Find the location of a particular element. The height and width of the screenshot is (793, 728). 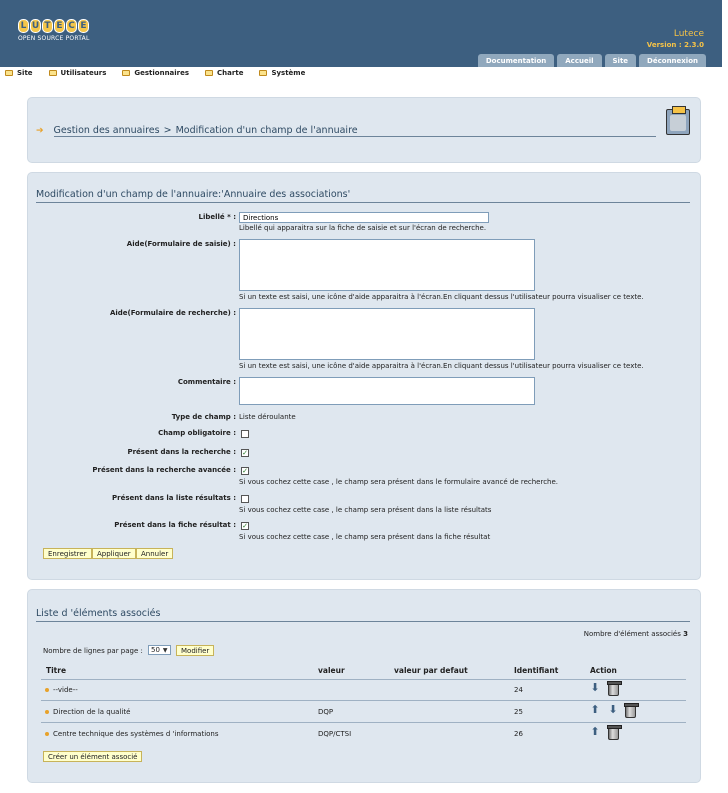

aide-recherche-textarea is located at coordinates (387, 334).